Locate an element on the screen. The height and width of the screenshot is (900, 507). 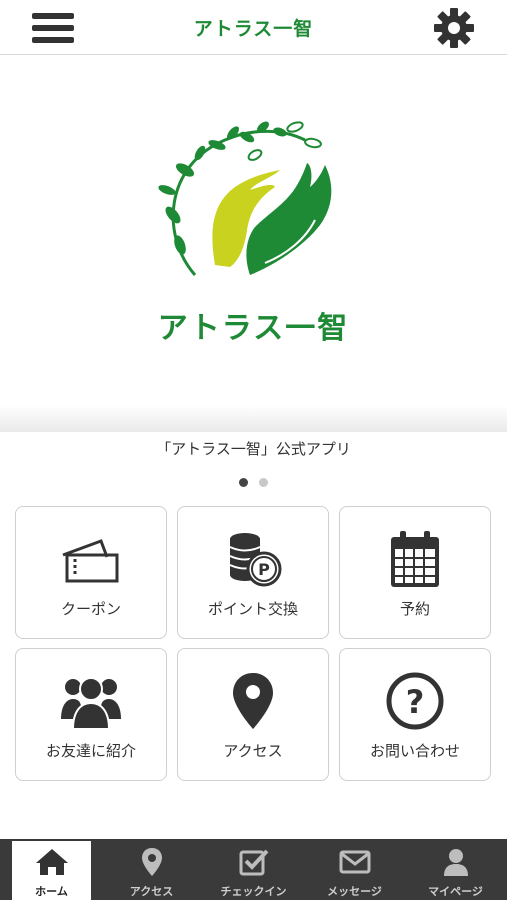
tile-coupon: クーポン is located at coordinates (91, 572).